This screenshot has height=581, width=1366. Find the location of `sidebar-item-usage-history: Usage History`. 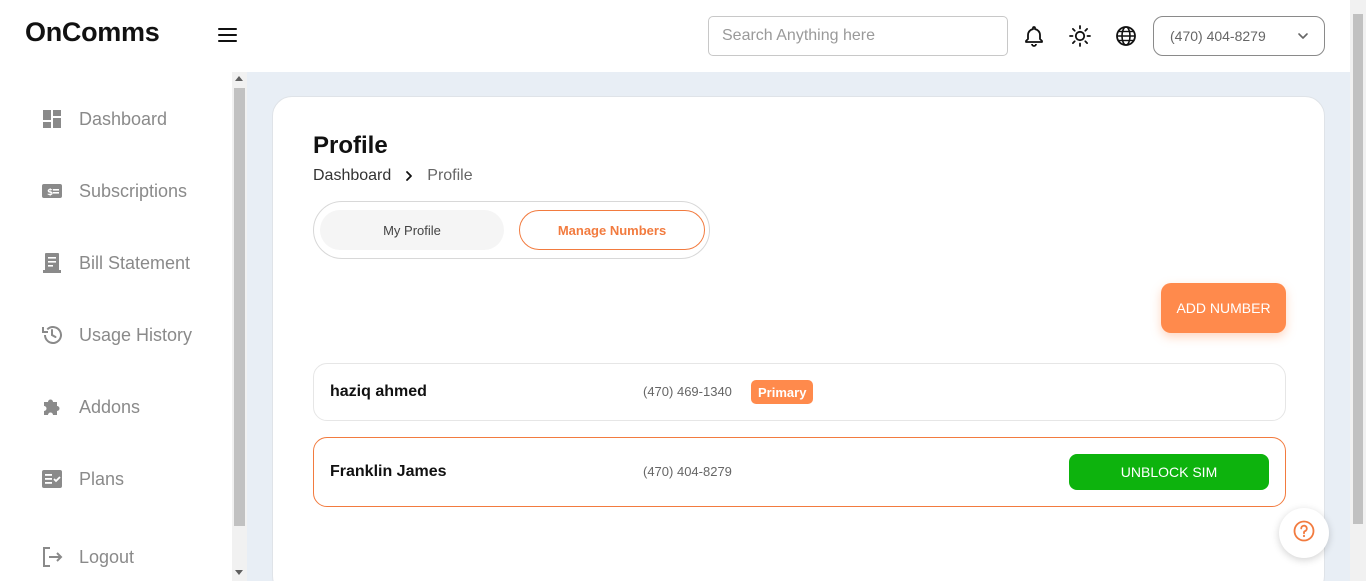

sidebar-item-usage-history: Usage History is located at coordinates (116, 335).